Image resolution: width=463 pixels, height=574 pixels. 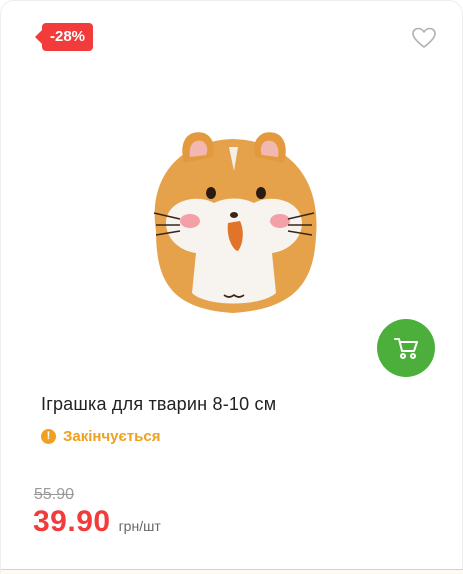 What do you see at coordinates (139, 526) in the screenshot?
I see `price-unit: грн/шт` at bounding box center [139, 526].